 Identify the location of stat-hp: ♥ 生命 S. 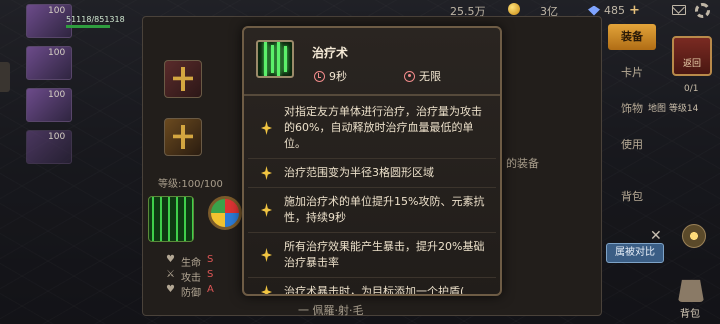
(189, 261).